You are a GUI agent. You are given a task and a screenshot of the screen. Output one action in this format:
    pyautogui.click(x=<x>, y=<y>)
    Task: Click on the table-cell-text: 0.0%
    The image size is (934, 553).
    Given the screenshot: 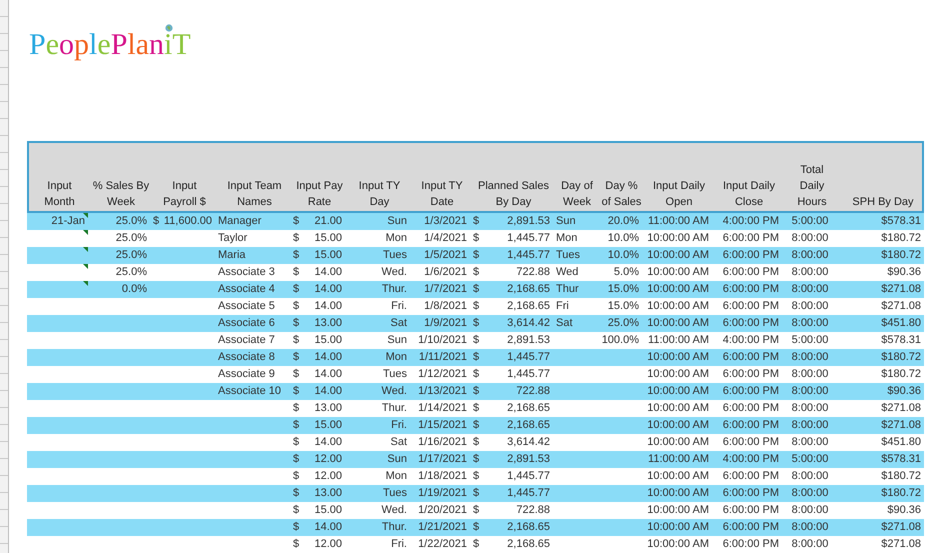 What is the action you would take?
    pyautogui.click(x=134, y=289)
    